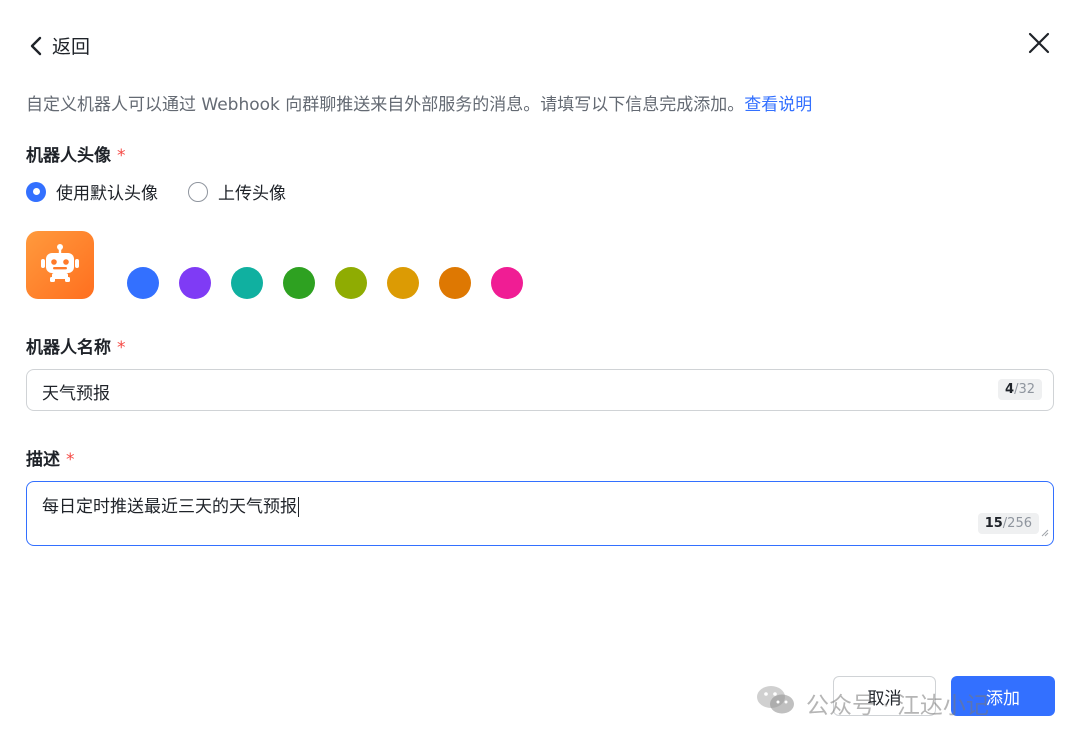  Describe the element at coordinates (351, 283) in the screenshot. I see `color-swatch-olive` at that location.